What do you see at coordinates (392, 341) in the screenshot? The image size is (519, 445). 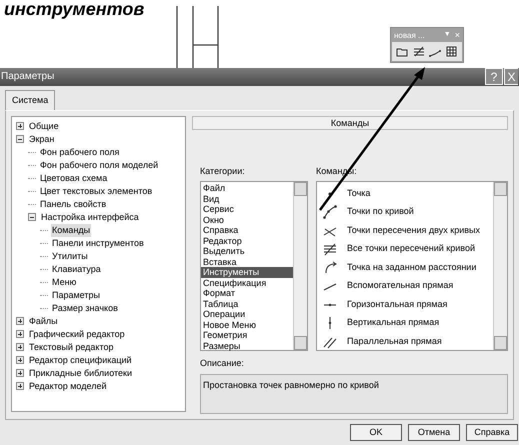 I see `list-item: Параллельная прямая` at bounding box center [392, 341].